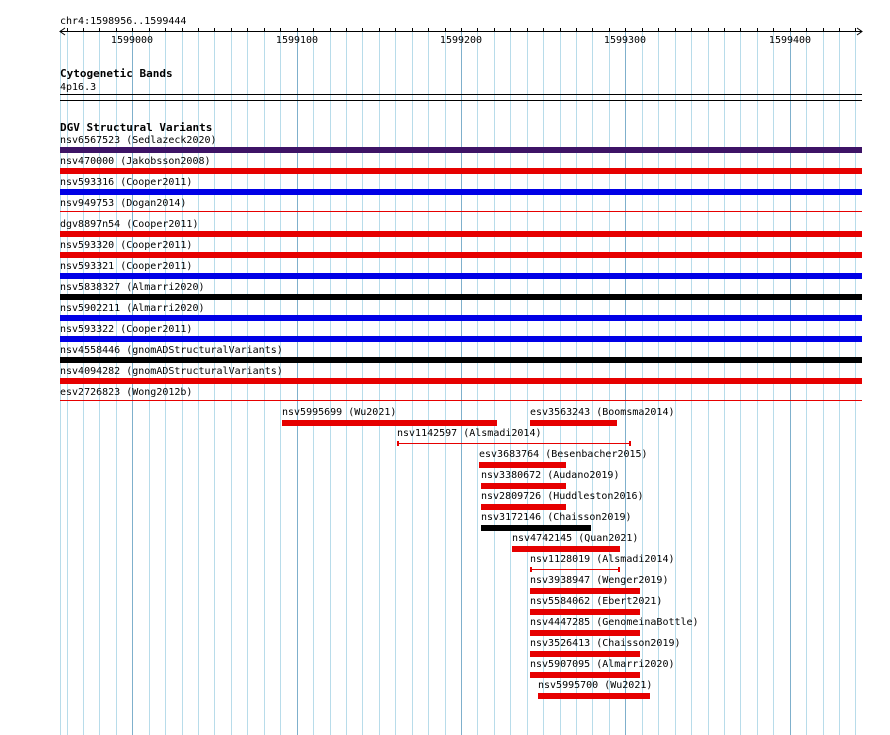 This screenshot has height=735, width=890. What do you see at coordinates (132, 308) in the screenshot?
I see `variant-label: nsv5902211 (Almarri2020)` at bounding box center [132, 308].